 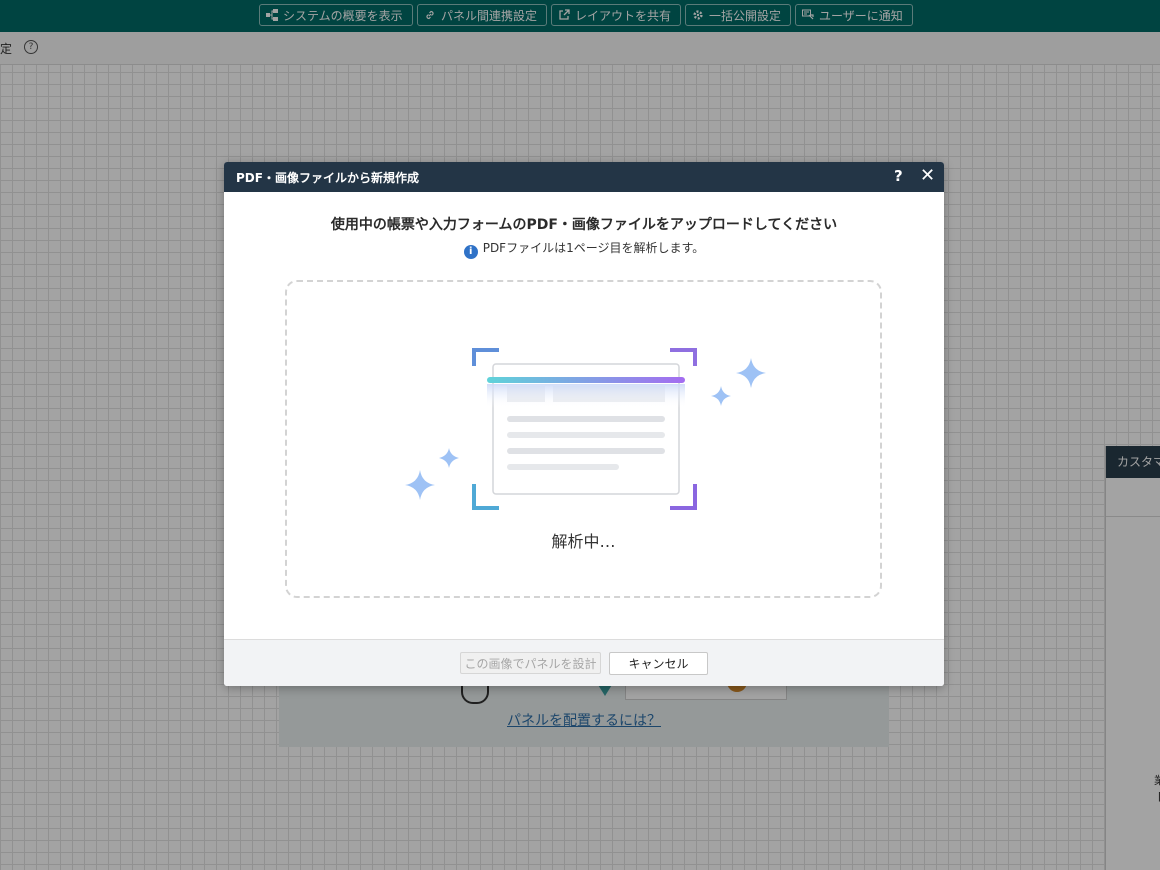 What do you see at coordinates (584, 177) in the screenshot?
I see `dialog-header: PDF・画像ファイルから新規作成 ? ✕` at bounding box center [584, 177].